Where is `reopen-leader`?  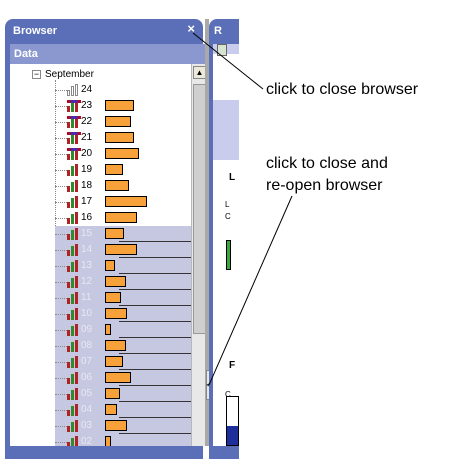
reopen-leader is located at coordinates (250, 290).